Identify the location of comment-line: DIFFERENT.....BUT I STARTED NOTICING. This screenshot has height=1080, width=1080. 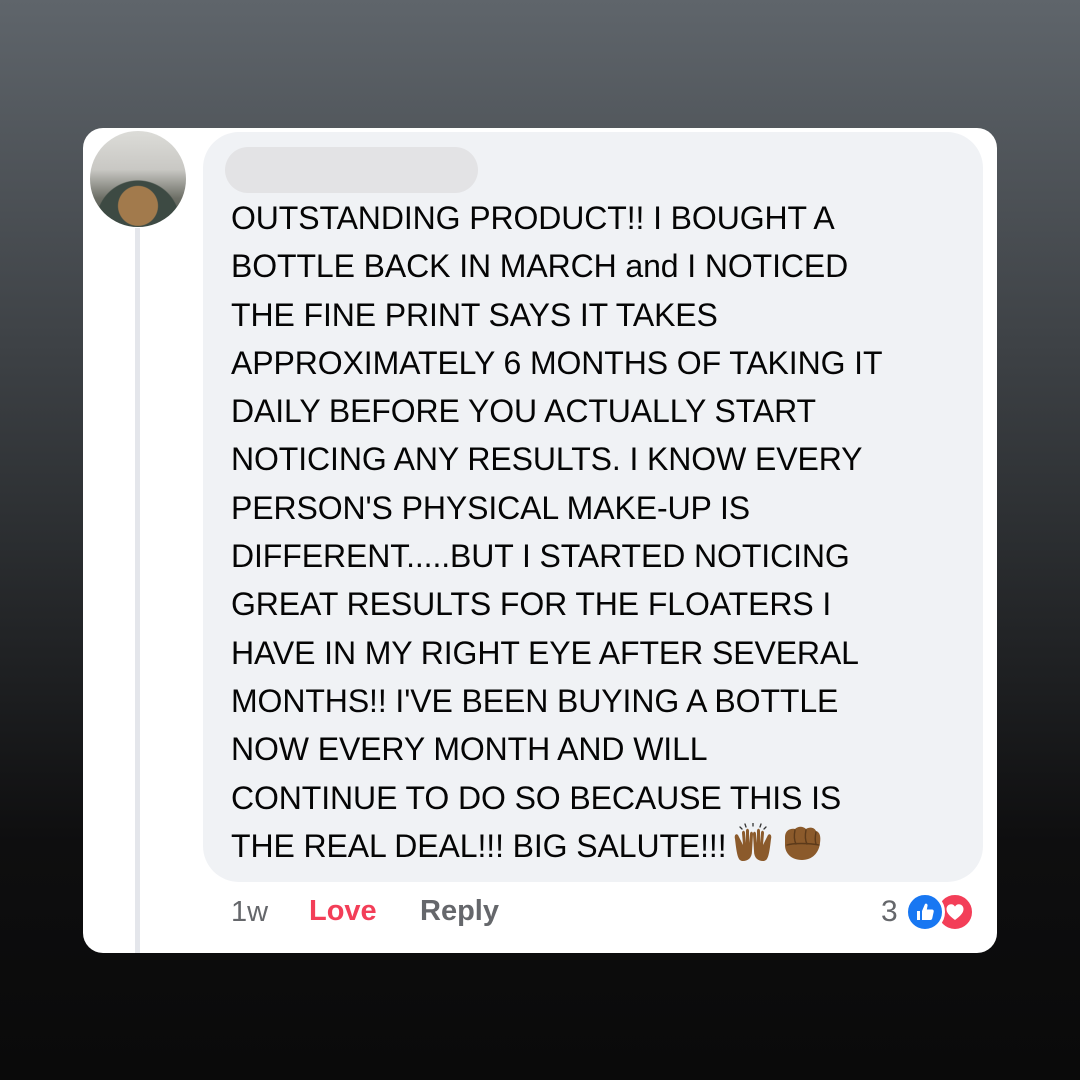
(540, 556).